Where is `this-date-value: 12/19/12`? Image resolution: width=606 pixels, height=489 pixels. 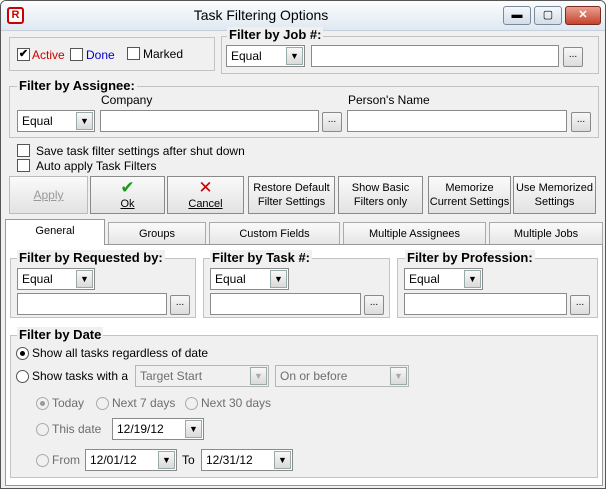
this-date-value: 12/19/12 is located at coordinates (140, 429).